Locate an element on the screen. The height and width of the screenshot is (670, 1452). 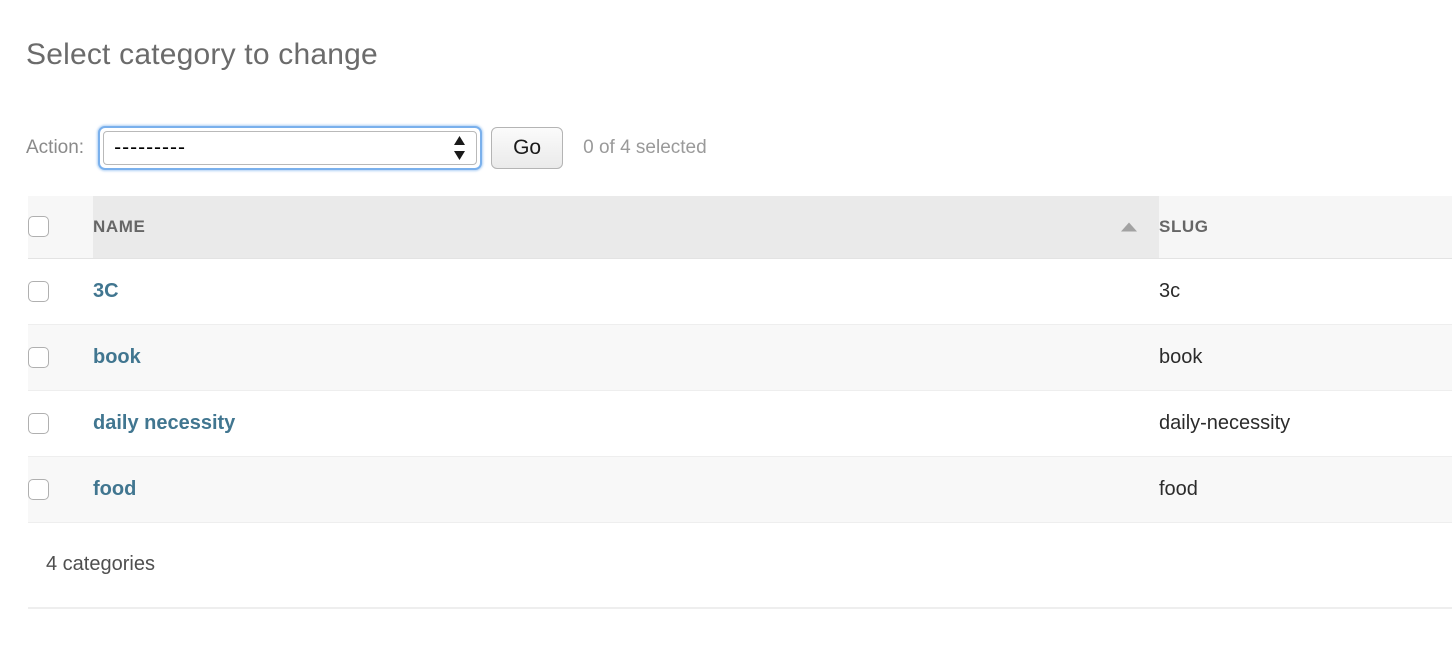
category-link: 3C is located at coordinates (106, 291).